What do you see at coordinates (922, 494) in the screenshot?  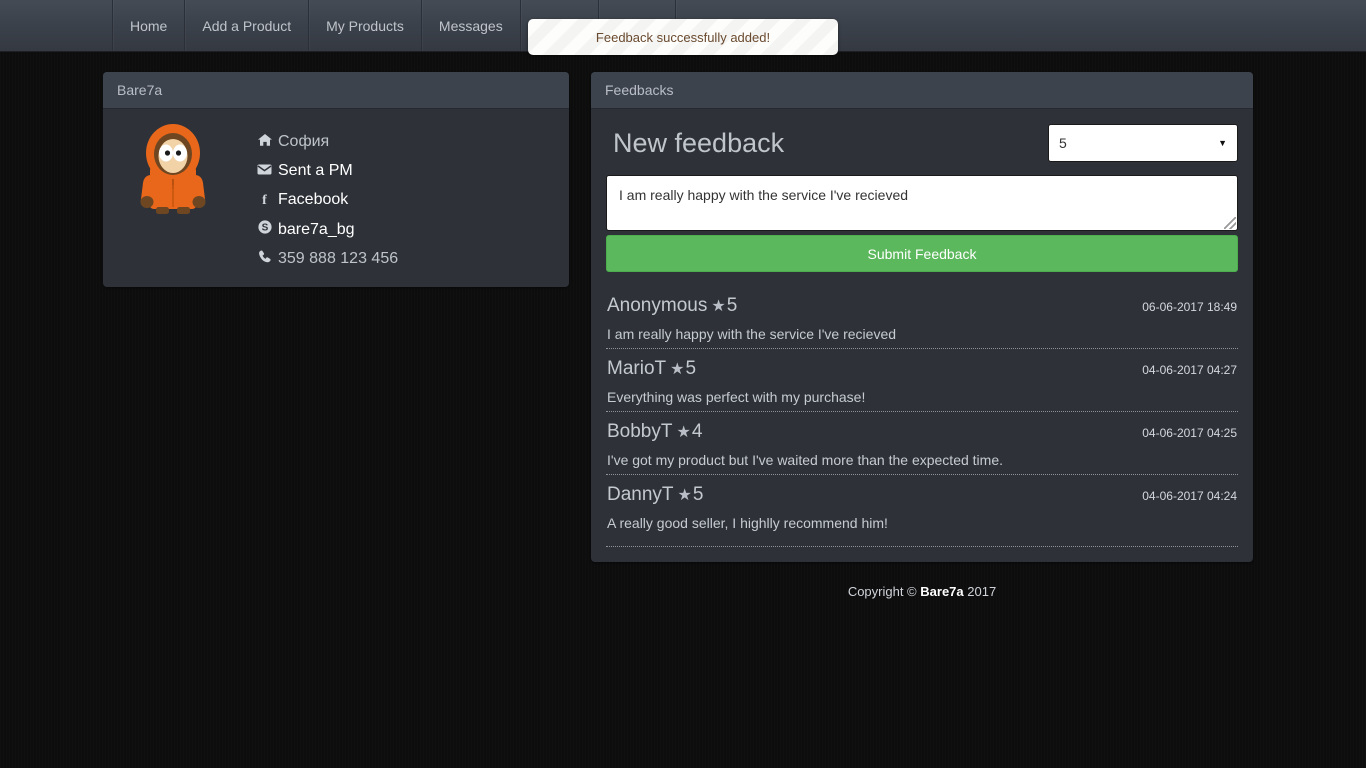 I see `feedback-entry-header: DannyT ★5 04-06-2017 04:24` at bounding box center [922, 494].